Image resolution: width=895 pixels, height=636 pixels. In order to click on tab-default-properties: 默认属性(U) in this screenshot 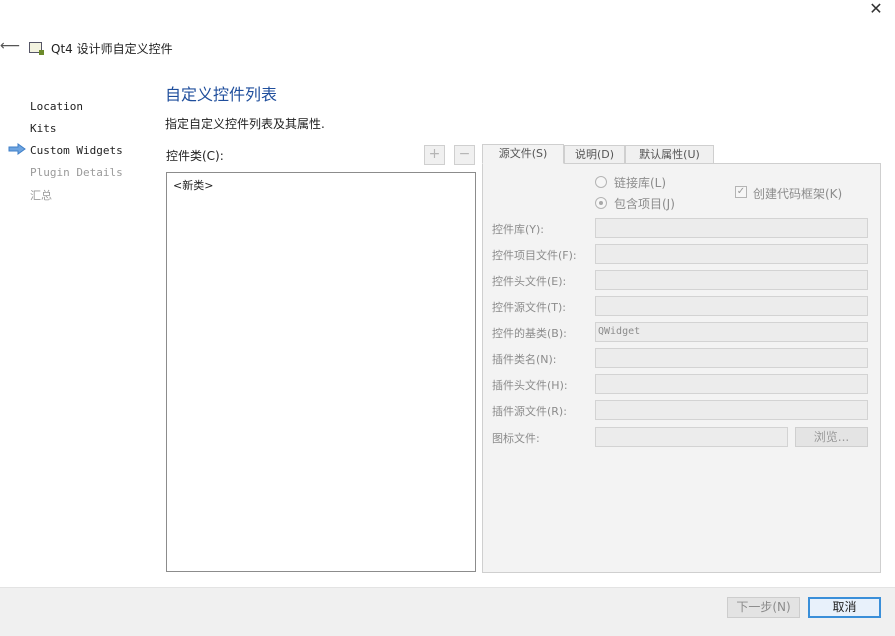, I will do `click(669, 154)`.